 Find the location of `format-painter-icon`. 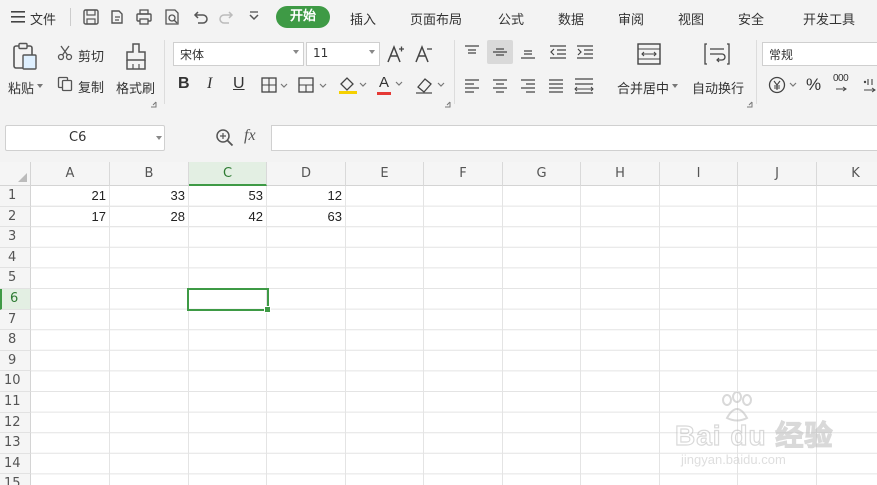

format-painter-icon is located at coordinates (136, 57).